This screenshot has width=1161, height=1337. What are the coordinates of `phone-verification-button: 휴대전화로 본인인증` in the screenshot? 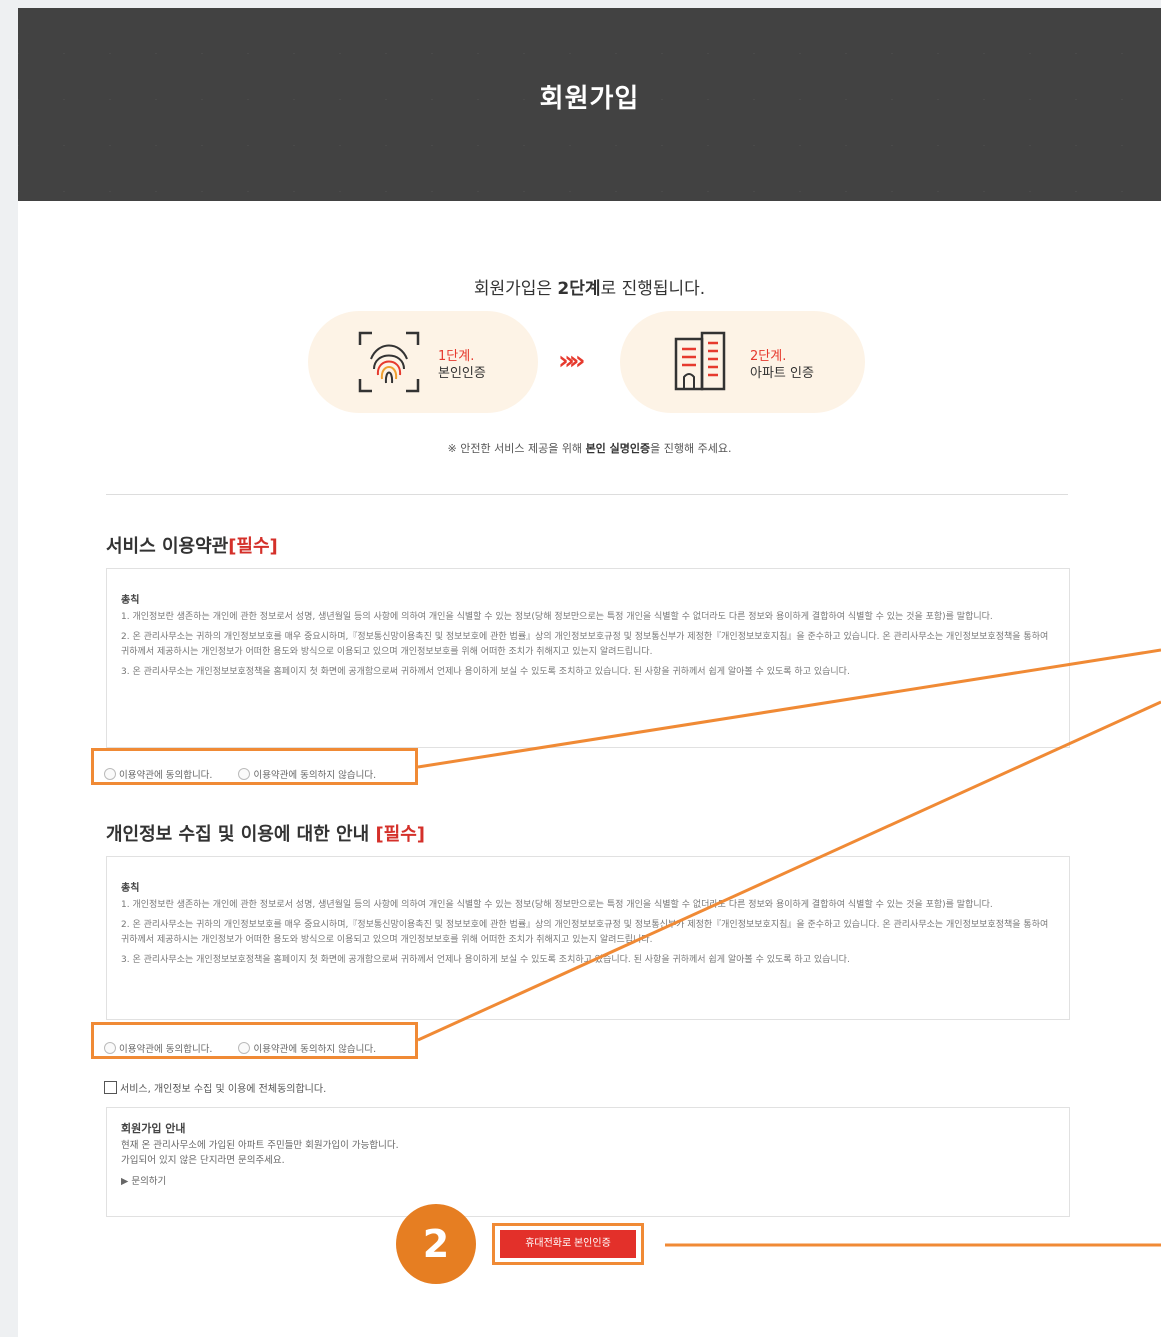 It's located at (568, 1244).